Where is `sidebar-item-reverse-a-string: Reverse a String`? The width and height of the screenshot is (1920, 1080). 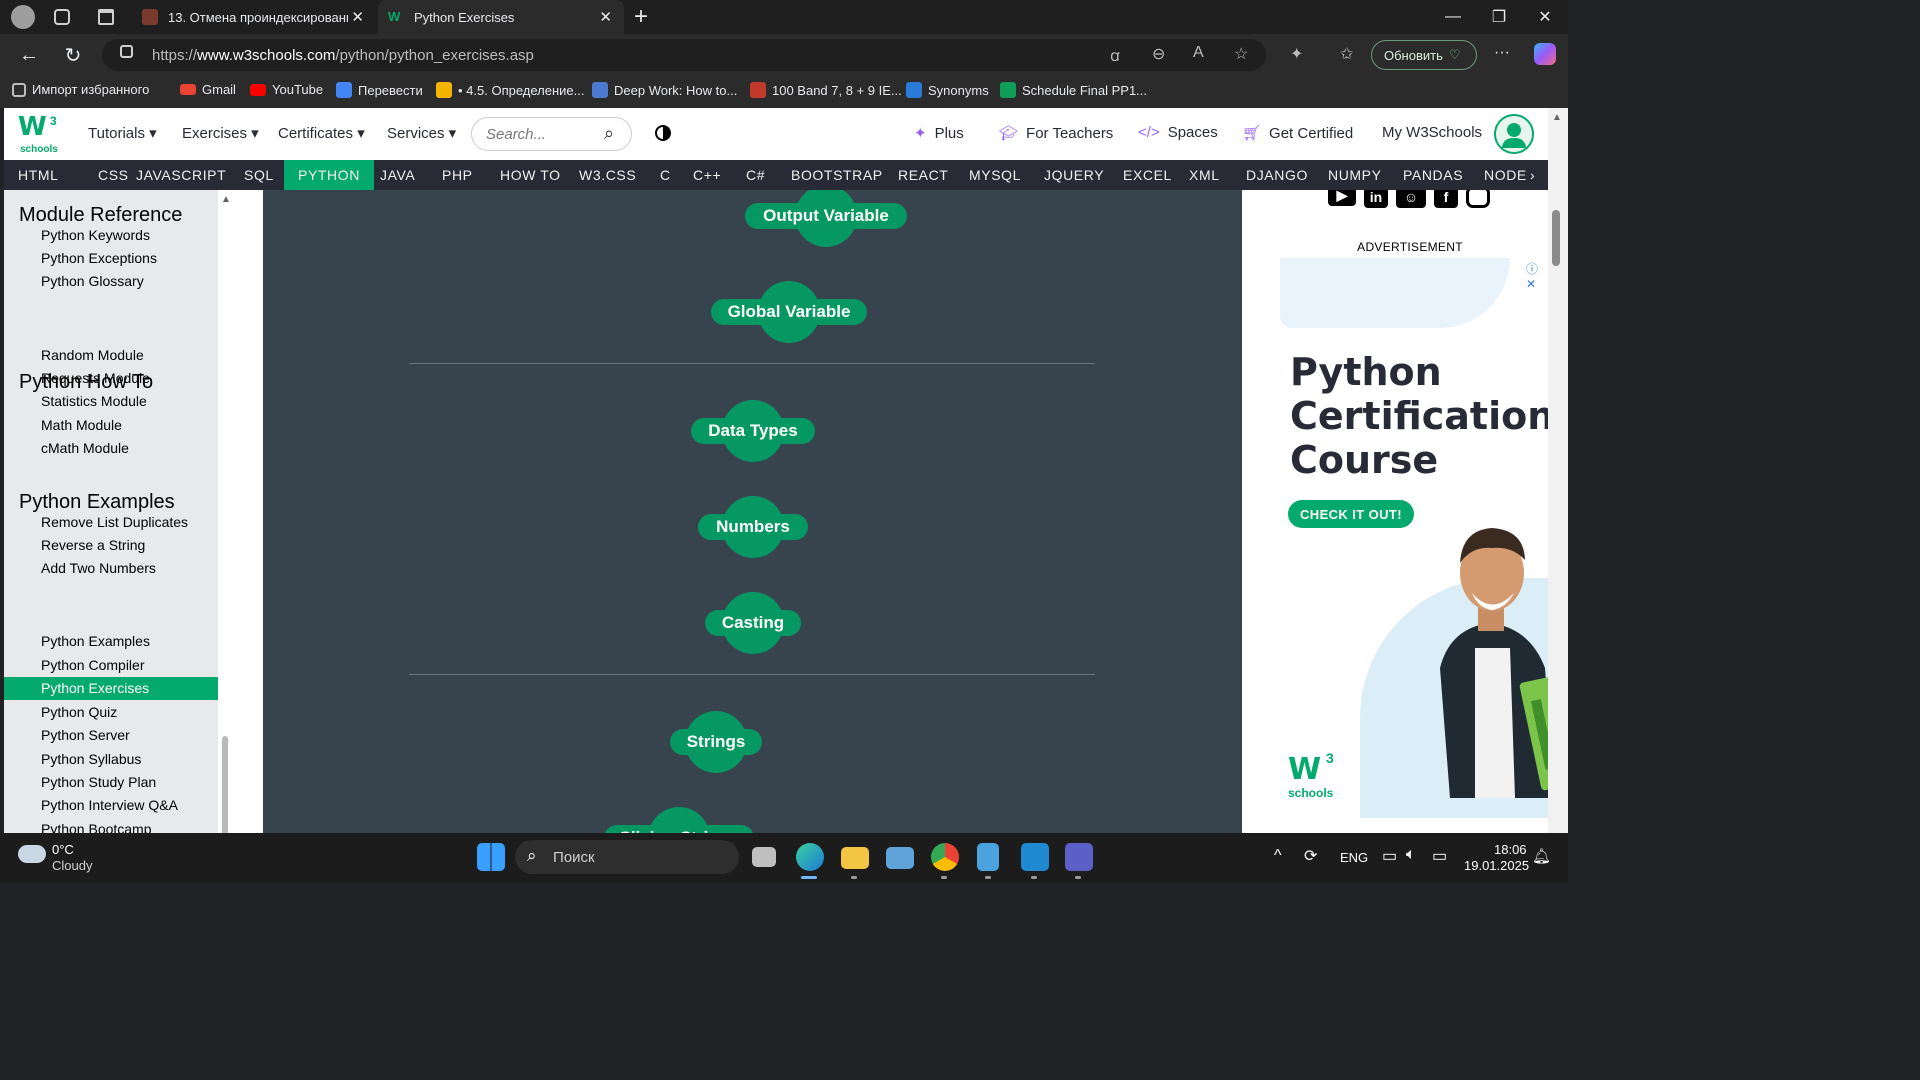
sidebar-item-reverse-a-string: Reverse a String is located at coordinates (111, 545).